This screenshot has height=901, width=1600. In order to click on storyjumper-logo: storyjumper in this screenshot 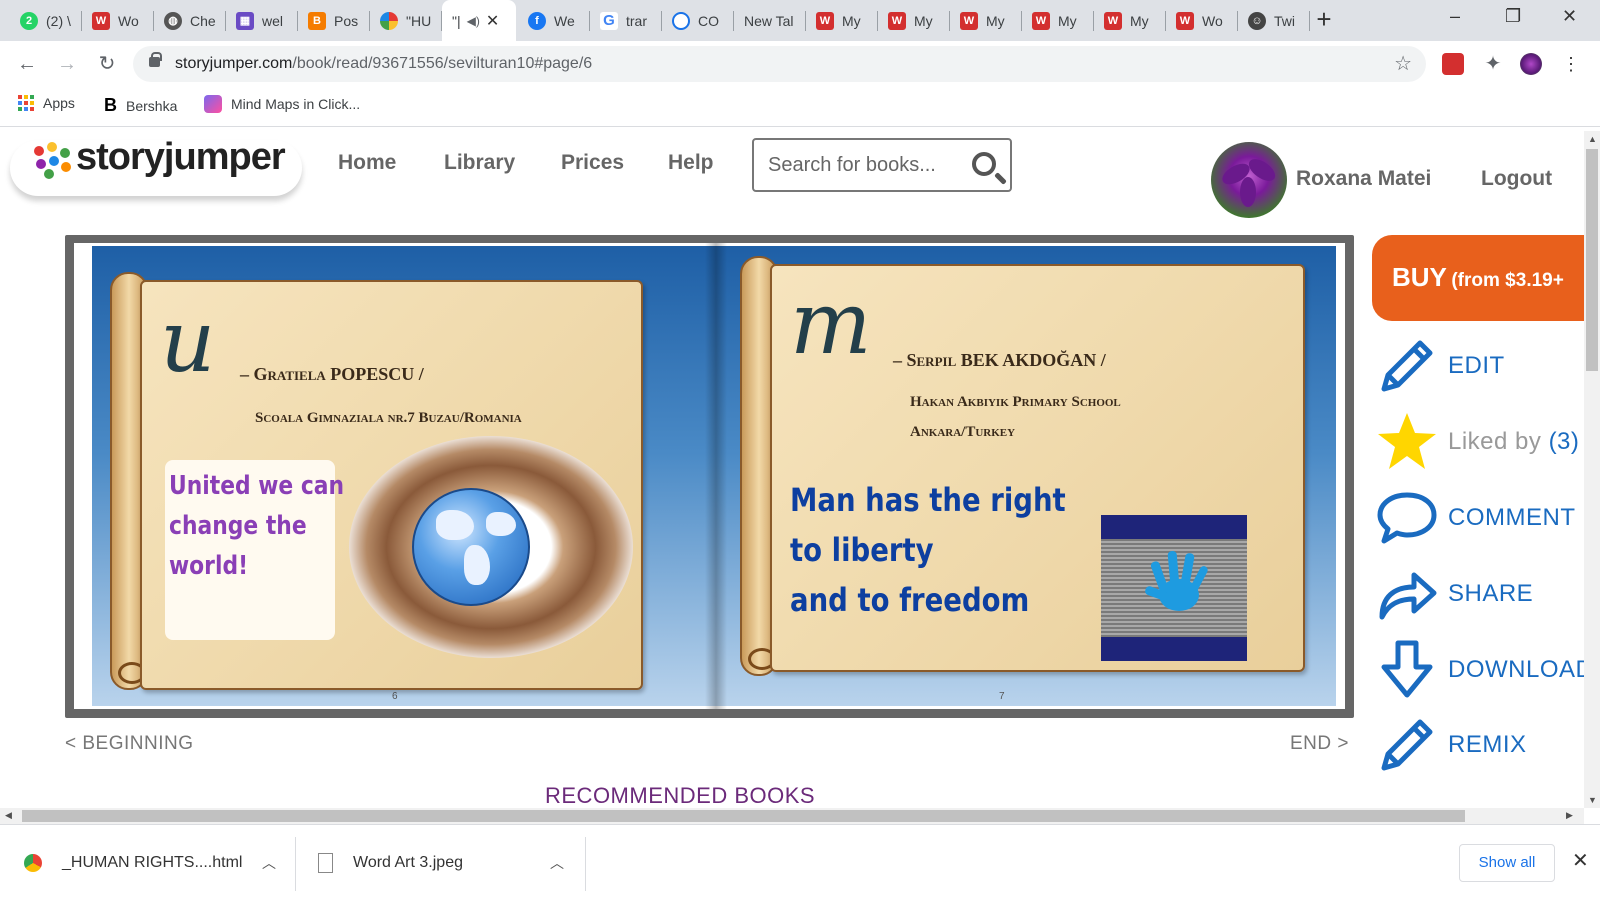, I will do `click(157, 165)`.